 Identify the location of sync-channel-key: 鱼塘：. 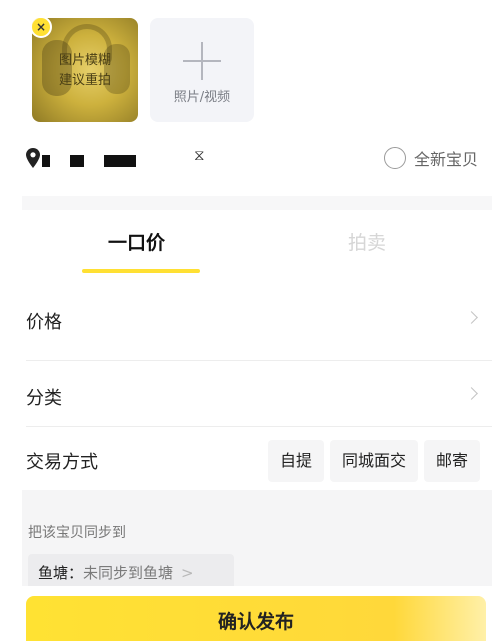
(61, 573).